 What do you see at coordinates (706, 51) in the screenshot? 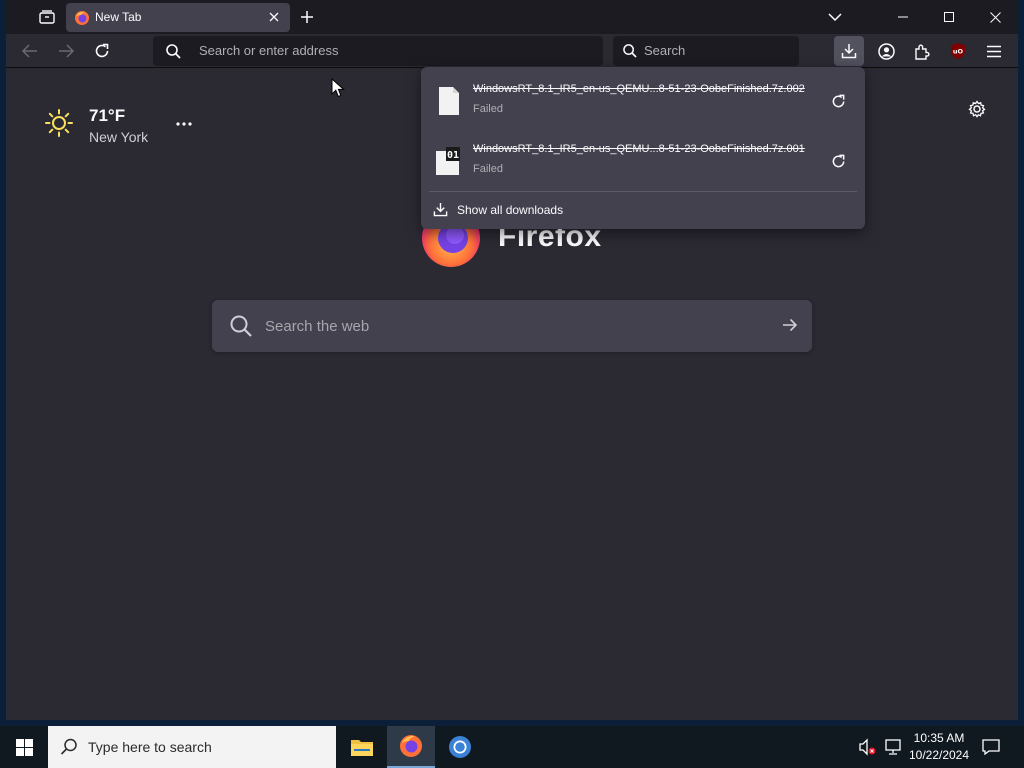
I see `search-bar: Search` at bounding box center [706, 51].